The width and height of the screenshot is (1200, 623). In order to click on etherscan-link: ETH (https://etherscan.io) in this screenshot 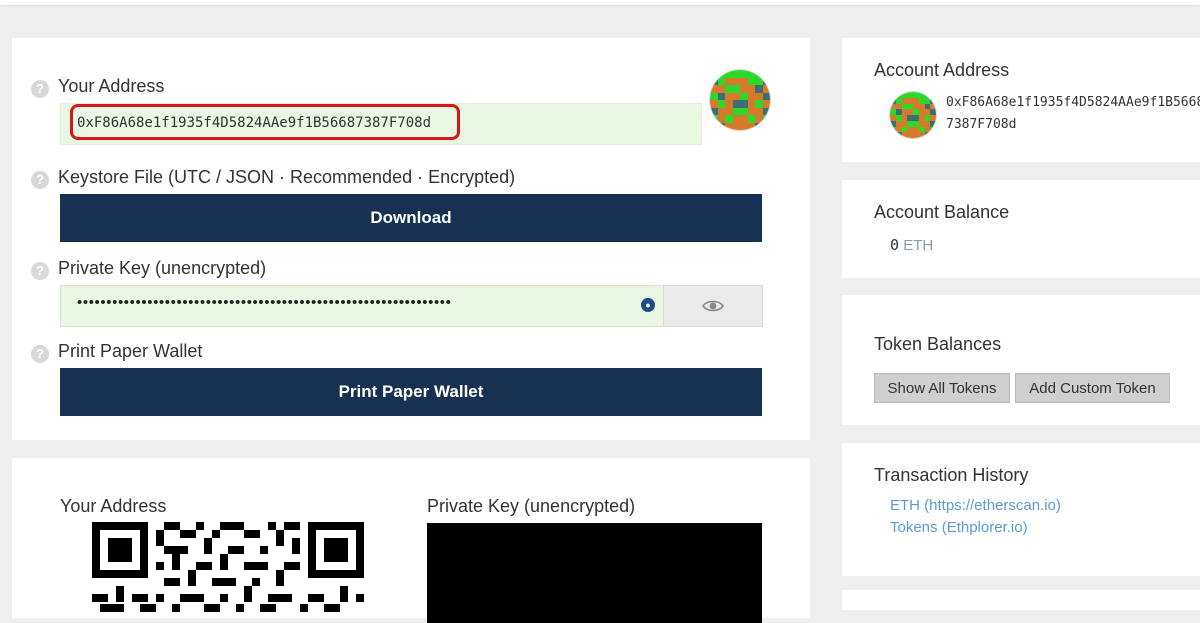, I will do `click(975, 505)`.